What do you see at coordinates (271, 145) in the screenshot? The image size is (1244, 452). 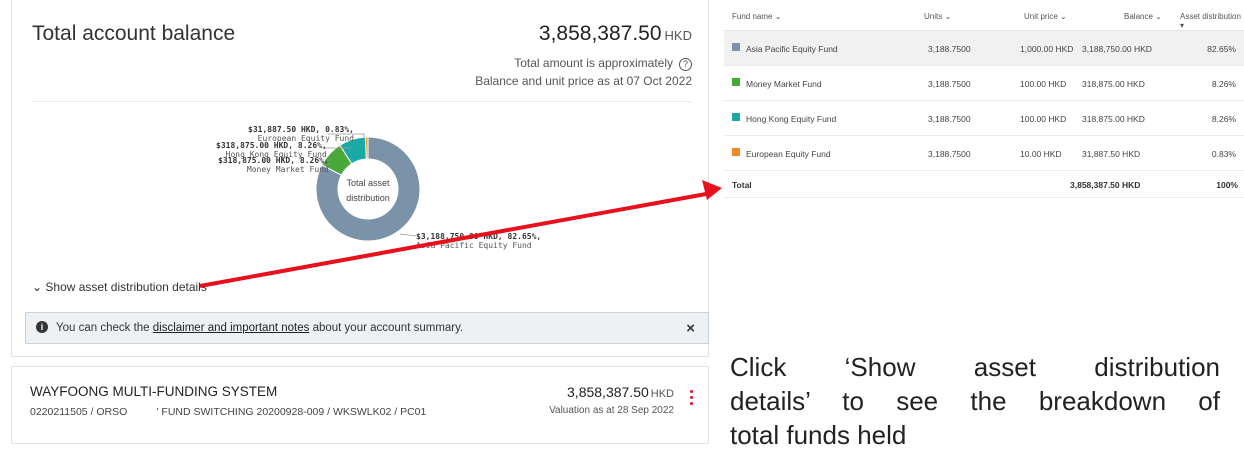 I see `label-hongkong-amount: $318,875.00 HKD, 8.26%,` at bounding box center [271, 145].